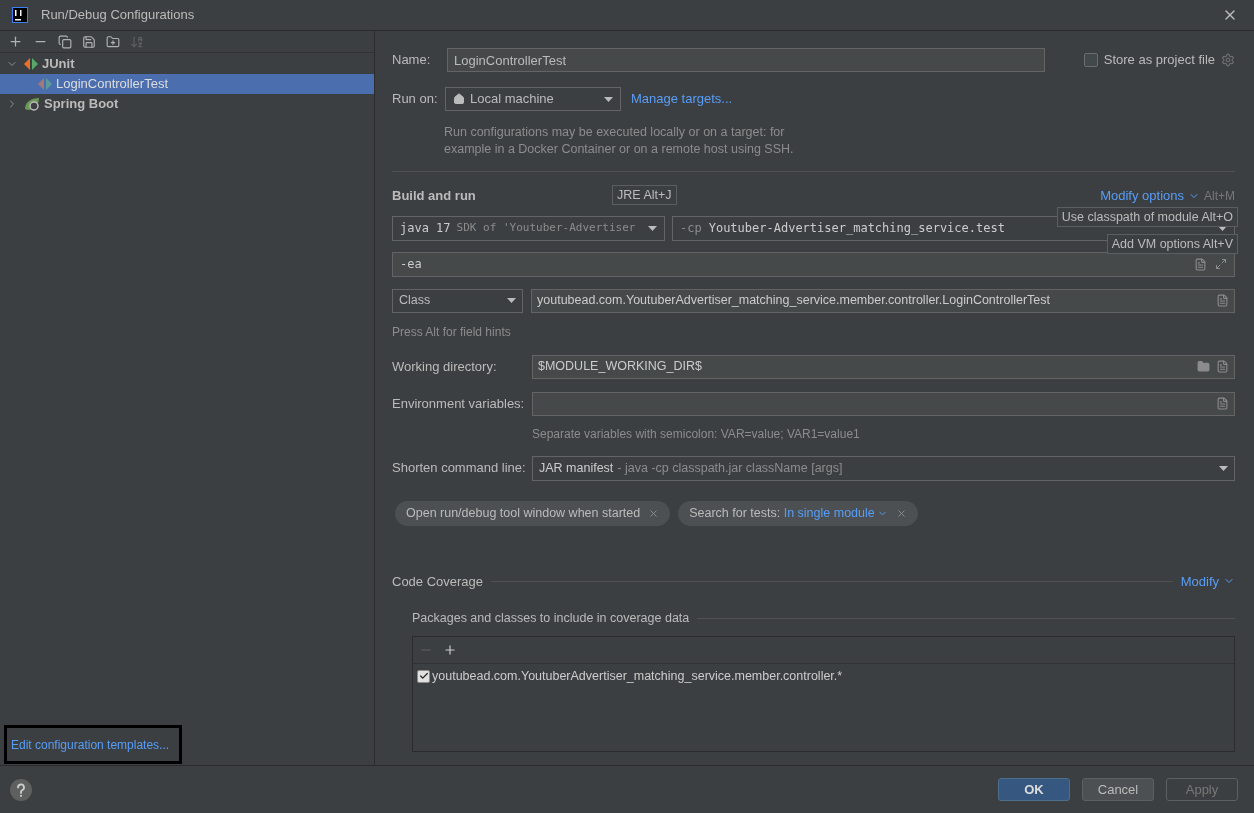 This screenshot has width=1254, height=813. I want to click on name-field: LoginControllerTest, so click(746, 60).